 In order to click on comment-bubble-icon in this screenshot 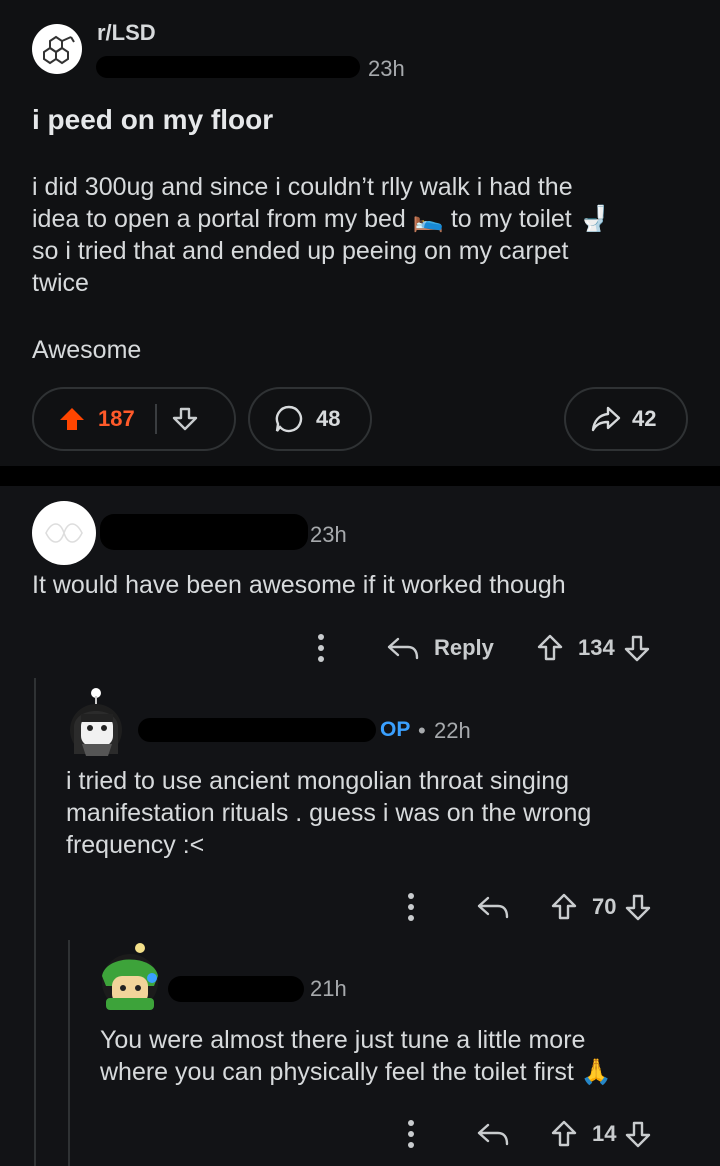, I will do `click(289, 419)`.